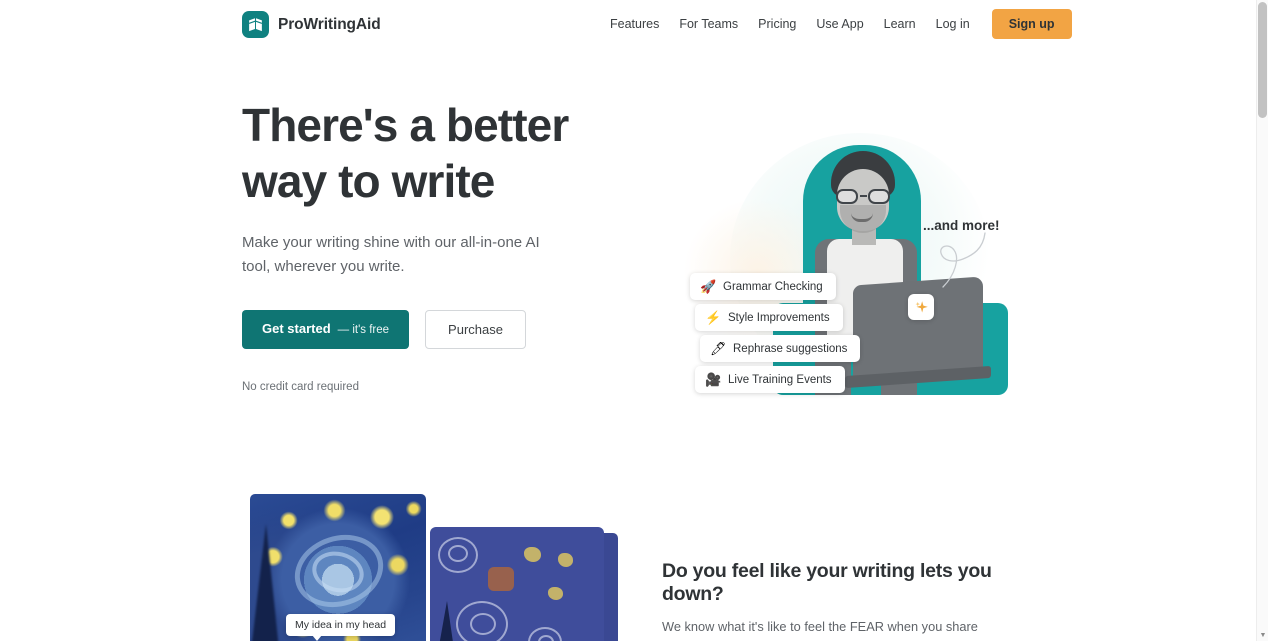  What do you see at coordinates (611, 587) in the screenshot?
I see `adjacent-panel-edge` at bounding box center [611, 587].